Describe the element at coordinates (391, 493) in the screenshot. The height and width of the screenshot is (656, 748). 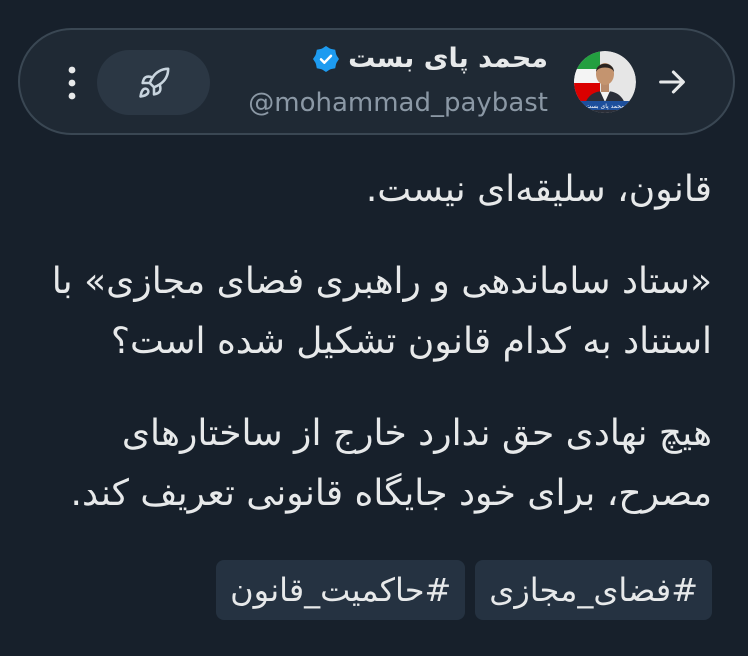
I see `post-text-line: مصرح، برای خود جایگاه قانونی تعریف کند.` at that location.